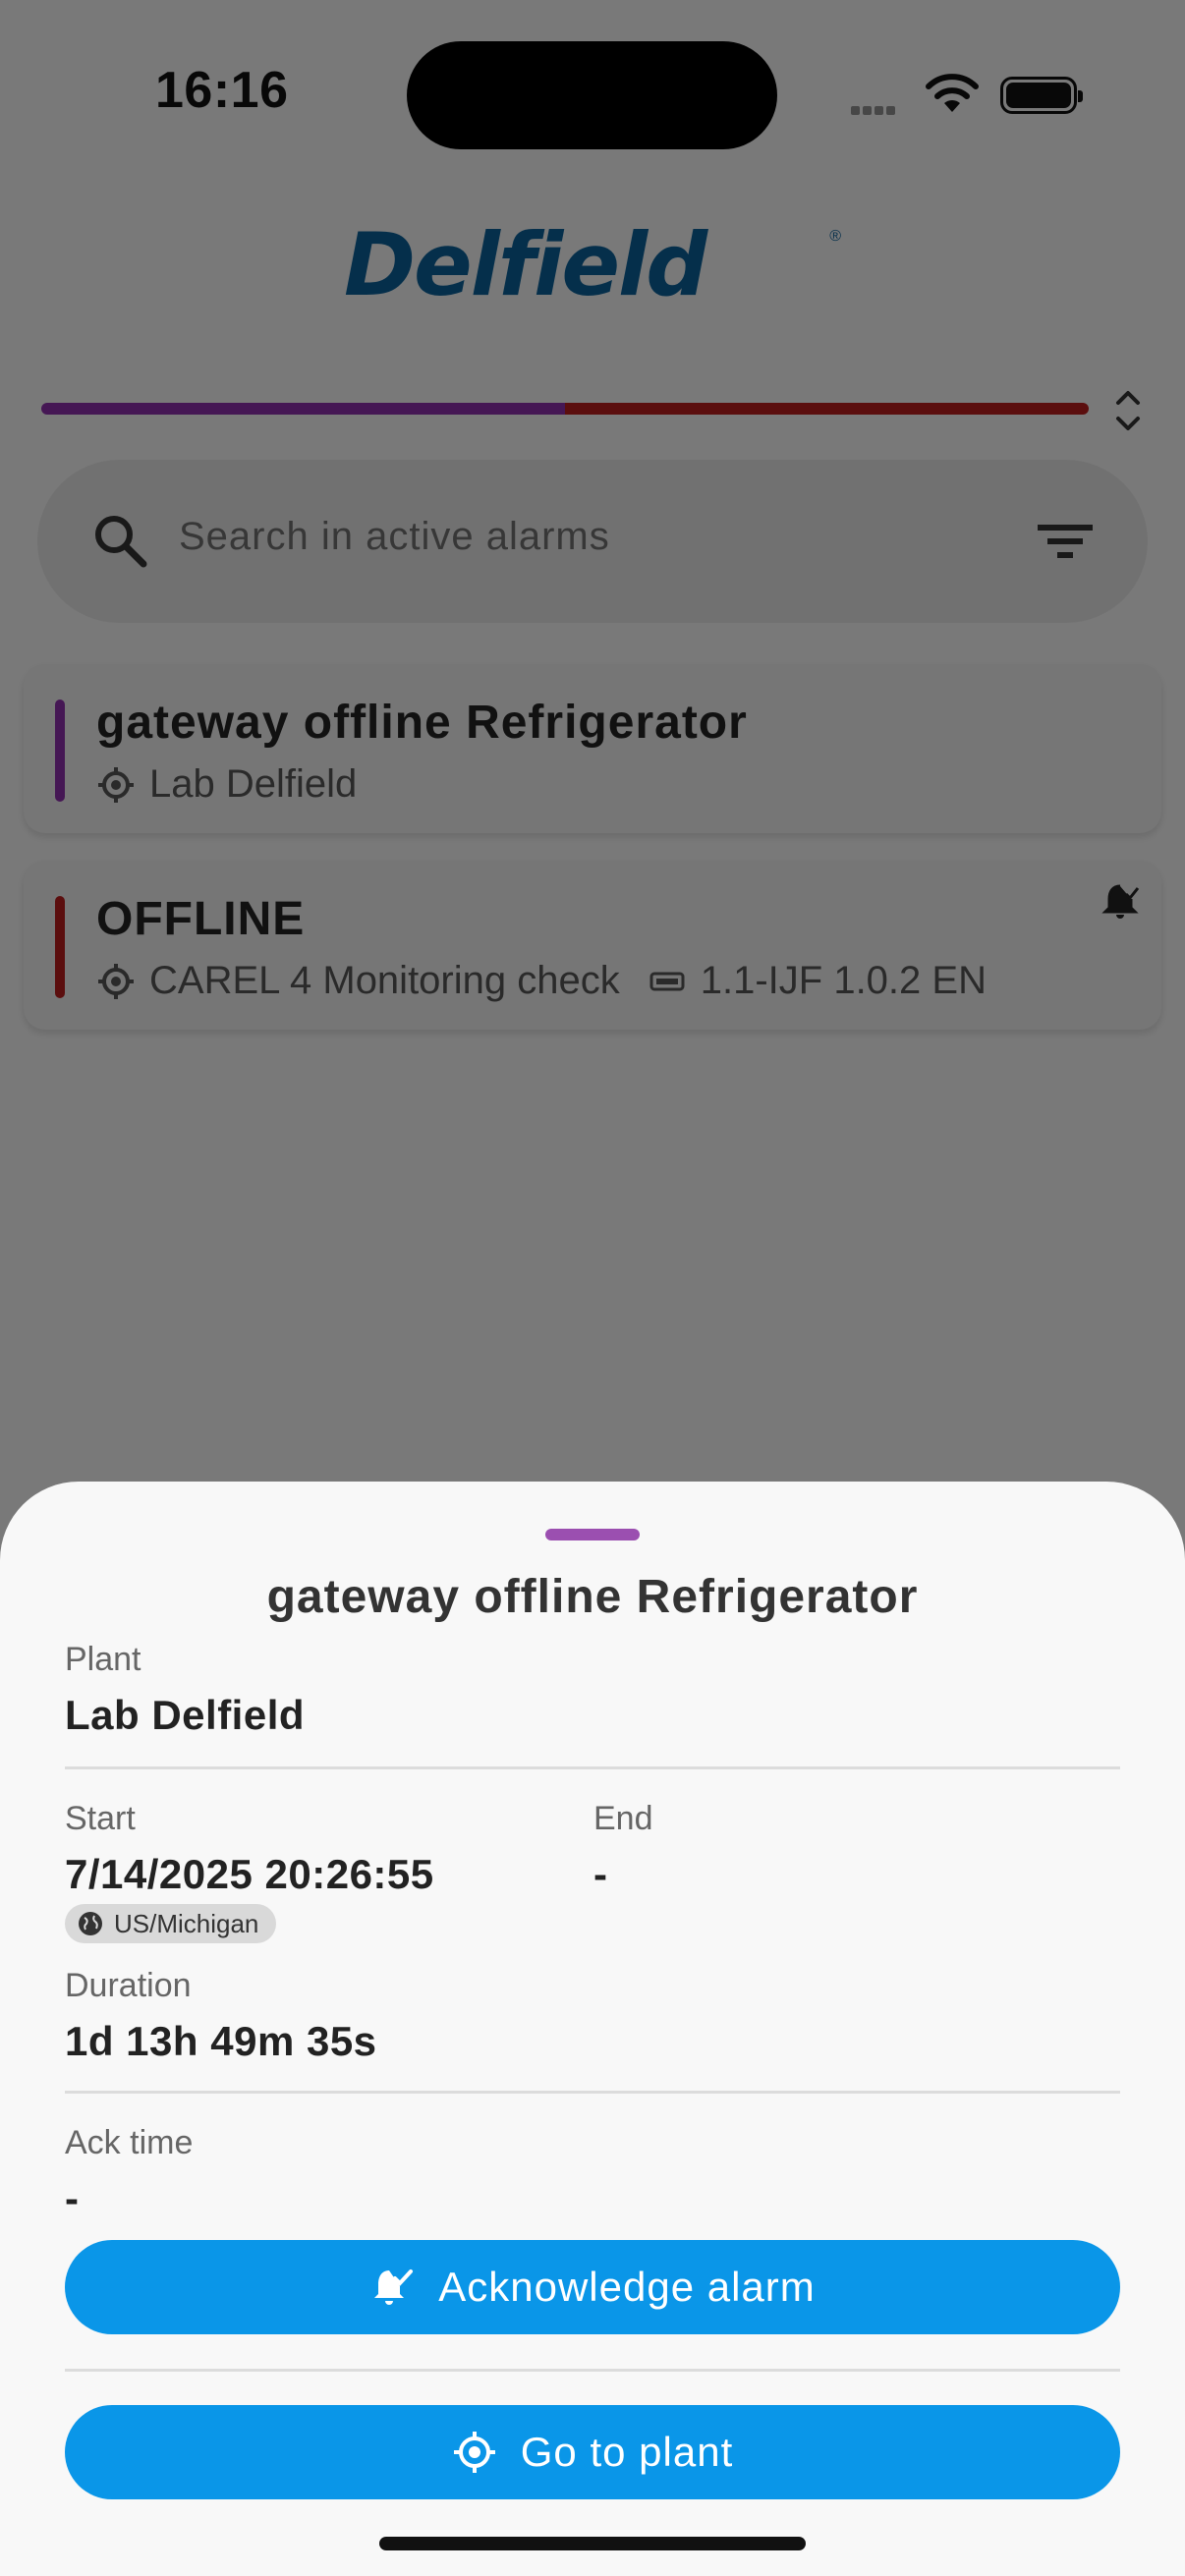 This screenshot has width=1185, height=2576. Describe the element at coordinates (623, 1818) in the screenshot. I see `end-label: End` at that location.